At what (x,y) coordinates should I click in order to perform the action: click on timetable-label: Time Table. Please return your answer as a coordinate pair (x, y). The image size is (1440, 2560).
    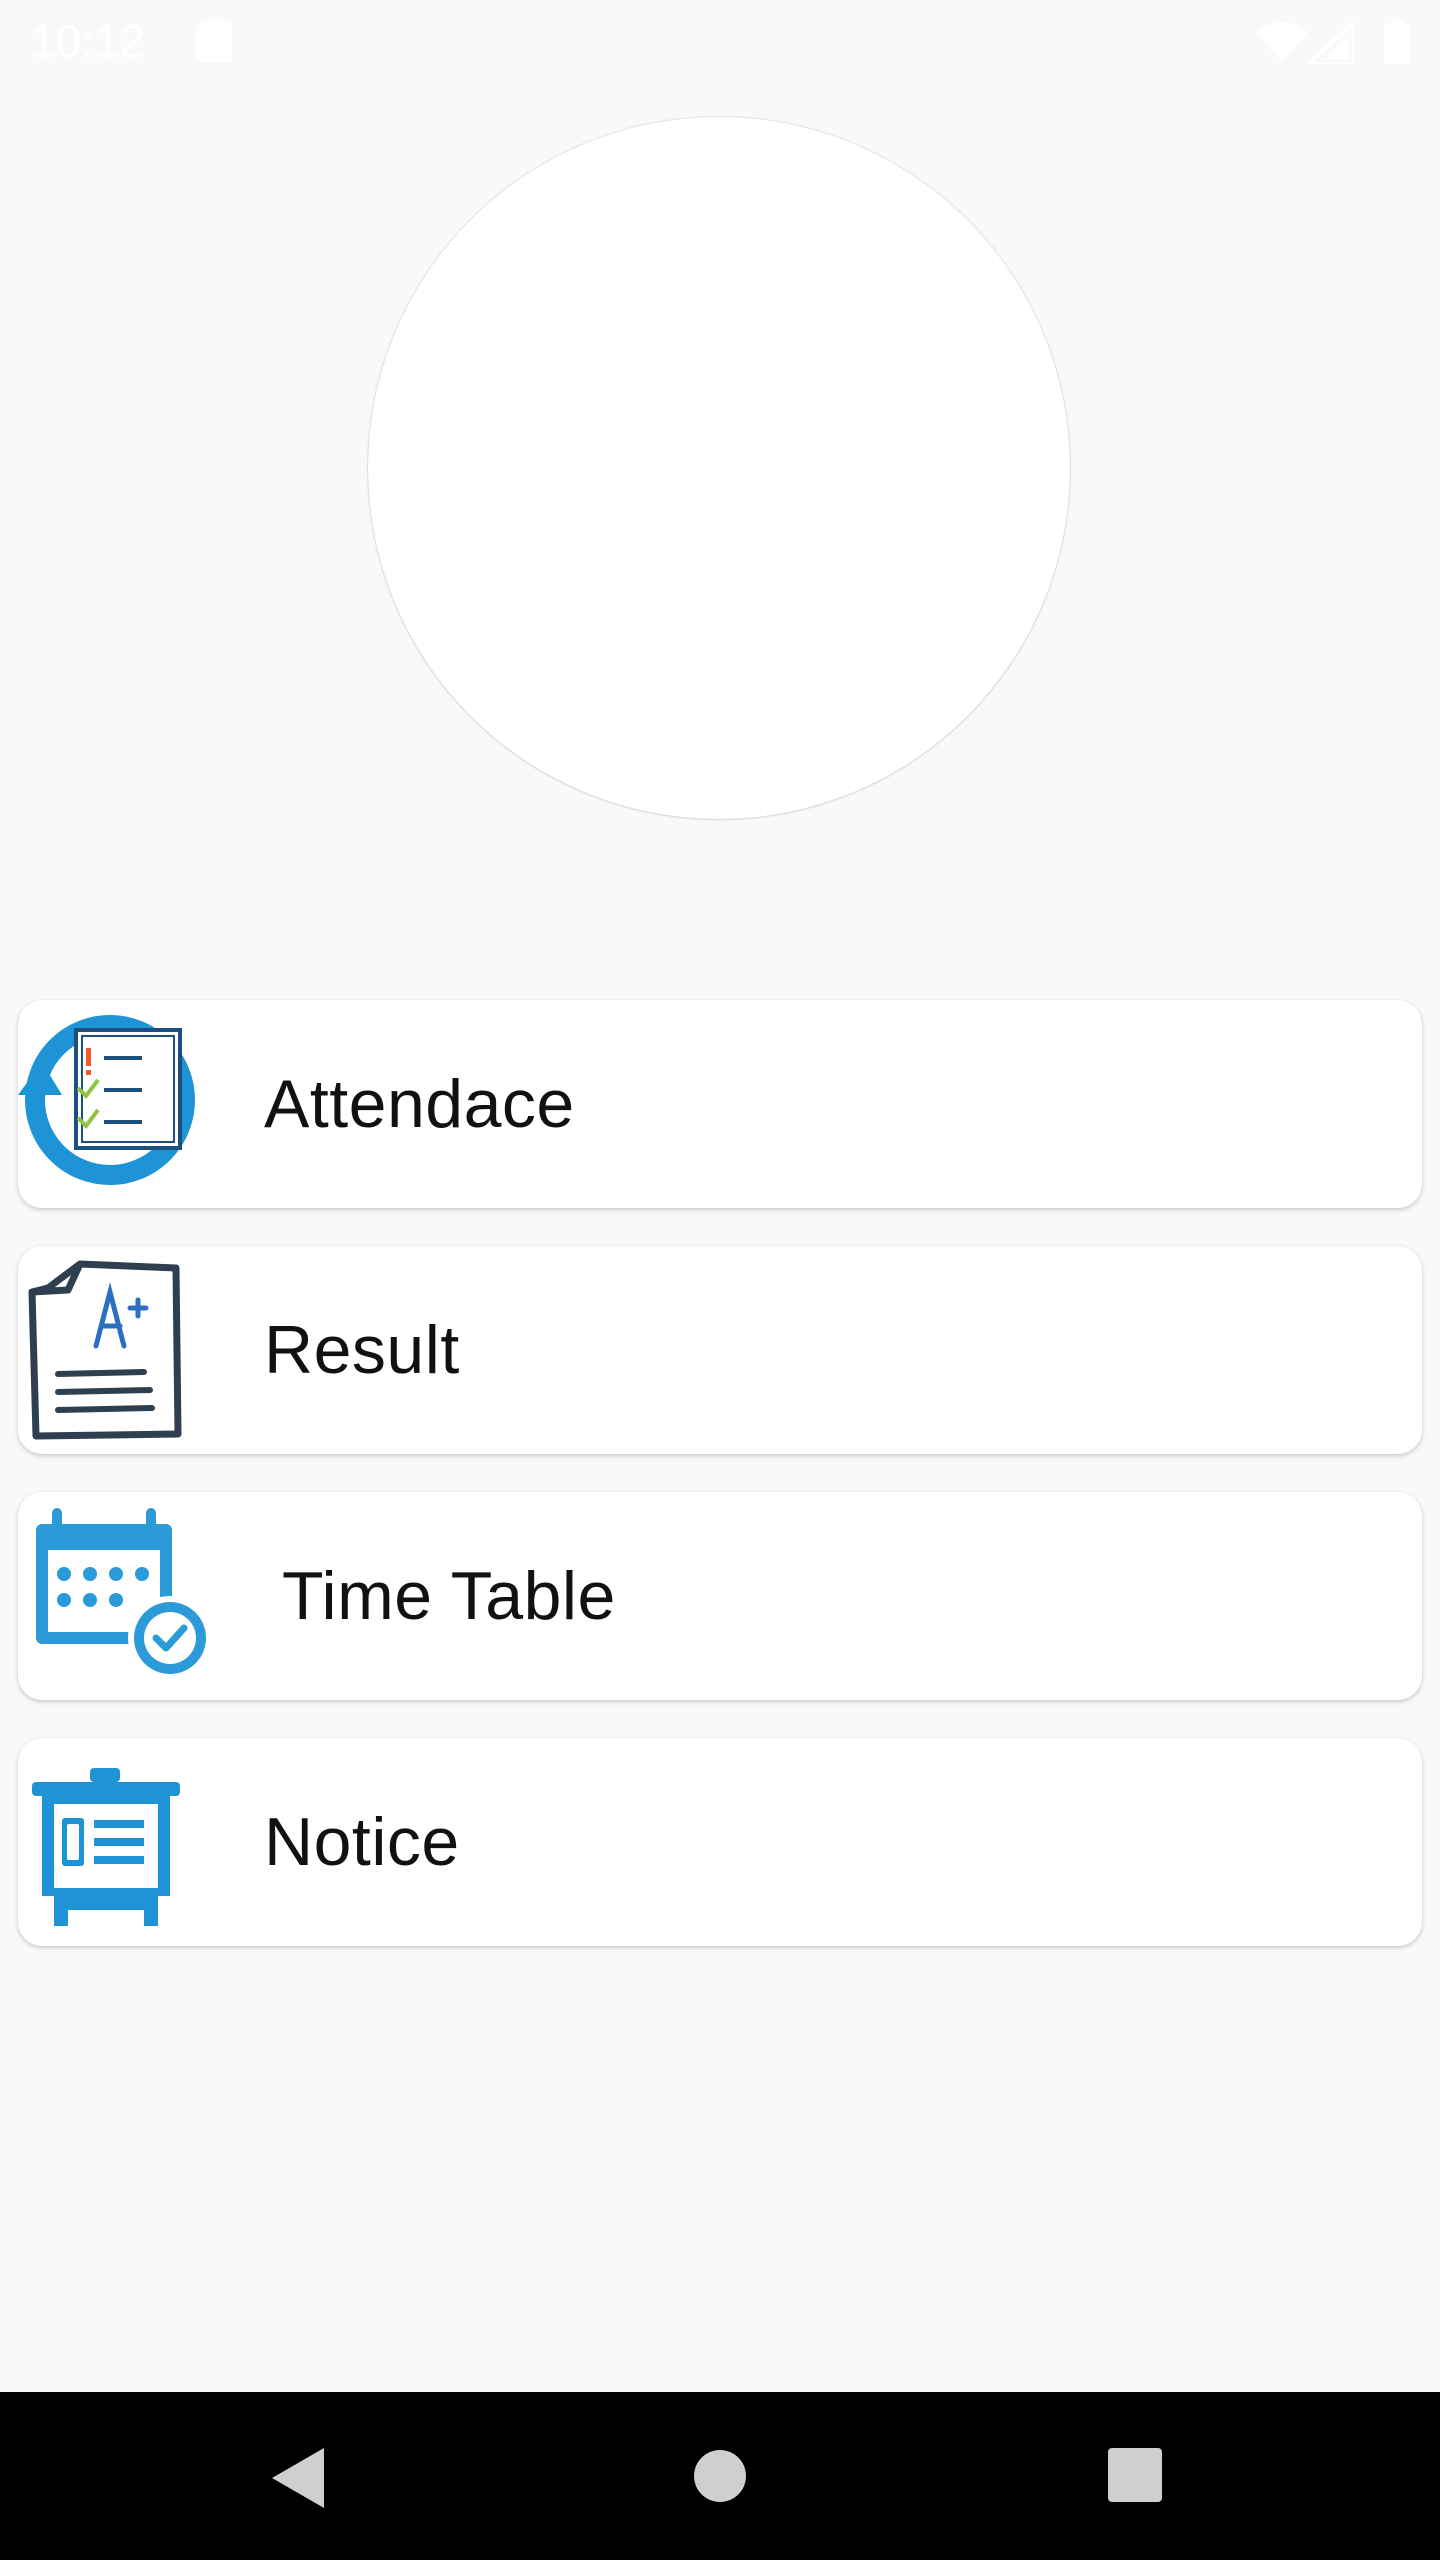
    Looking at the image, I should click on (449, 1596).